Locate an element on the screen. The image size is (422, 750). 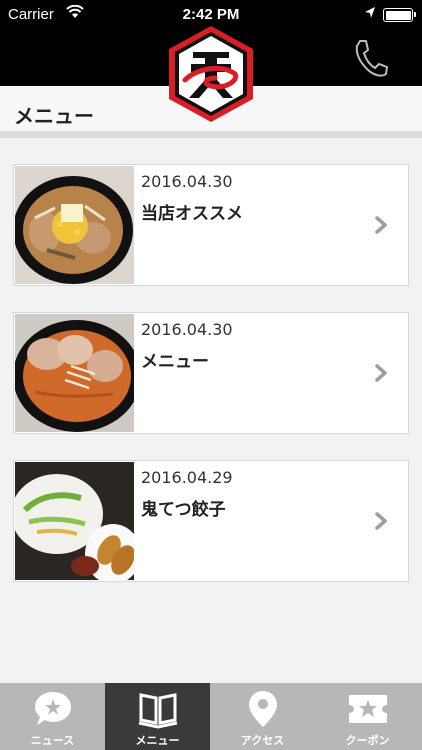
tab-menu: メニュー is located at coordinates (157, 716).